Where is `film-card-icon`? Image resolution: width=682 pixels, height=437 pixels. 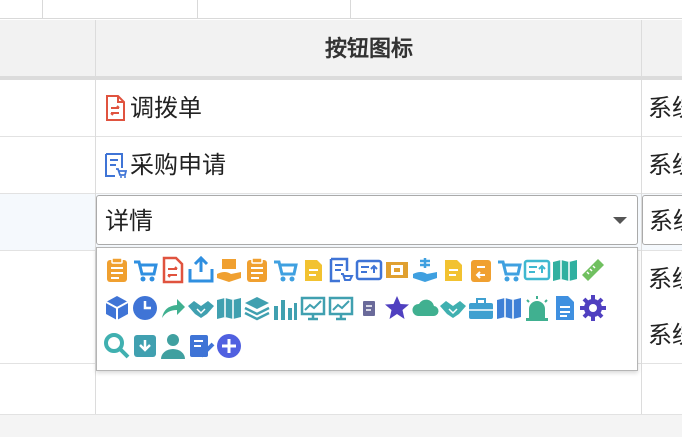 film-card-icon is located at coordinates (397, 270).